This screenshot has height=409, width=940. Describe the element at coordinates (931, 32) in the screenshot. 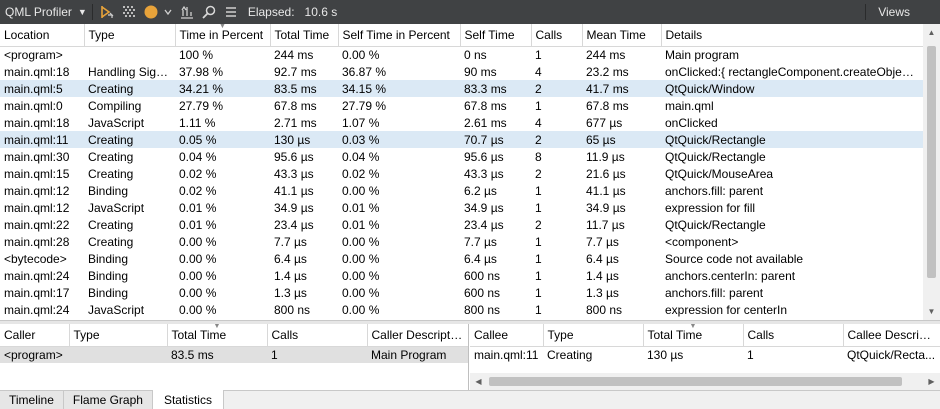

I see `scroll-up-icon: ▲` at that location.